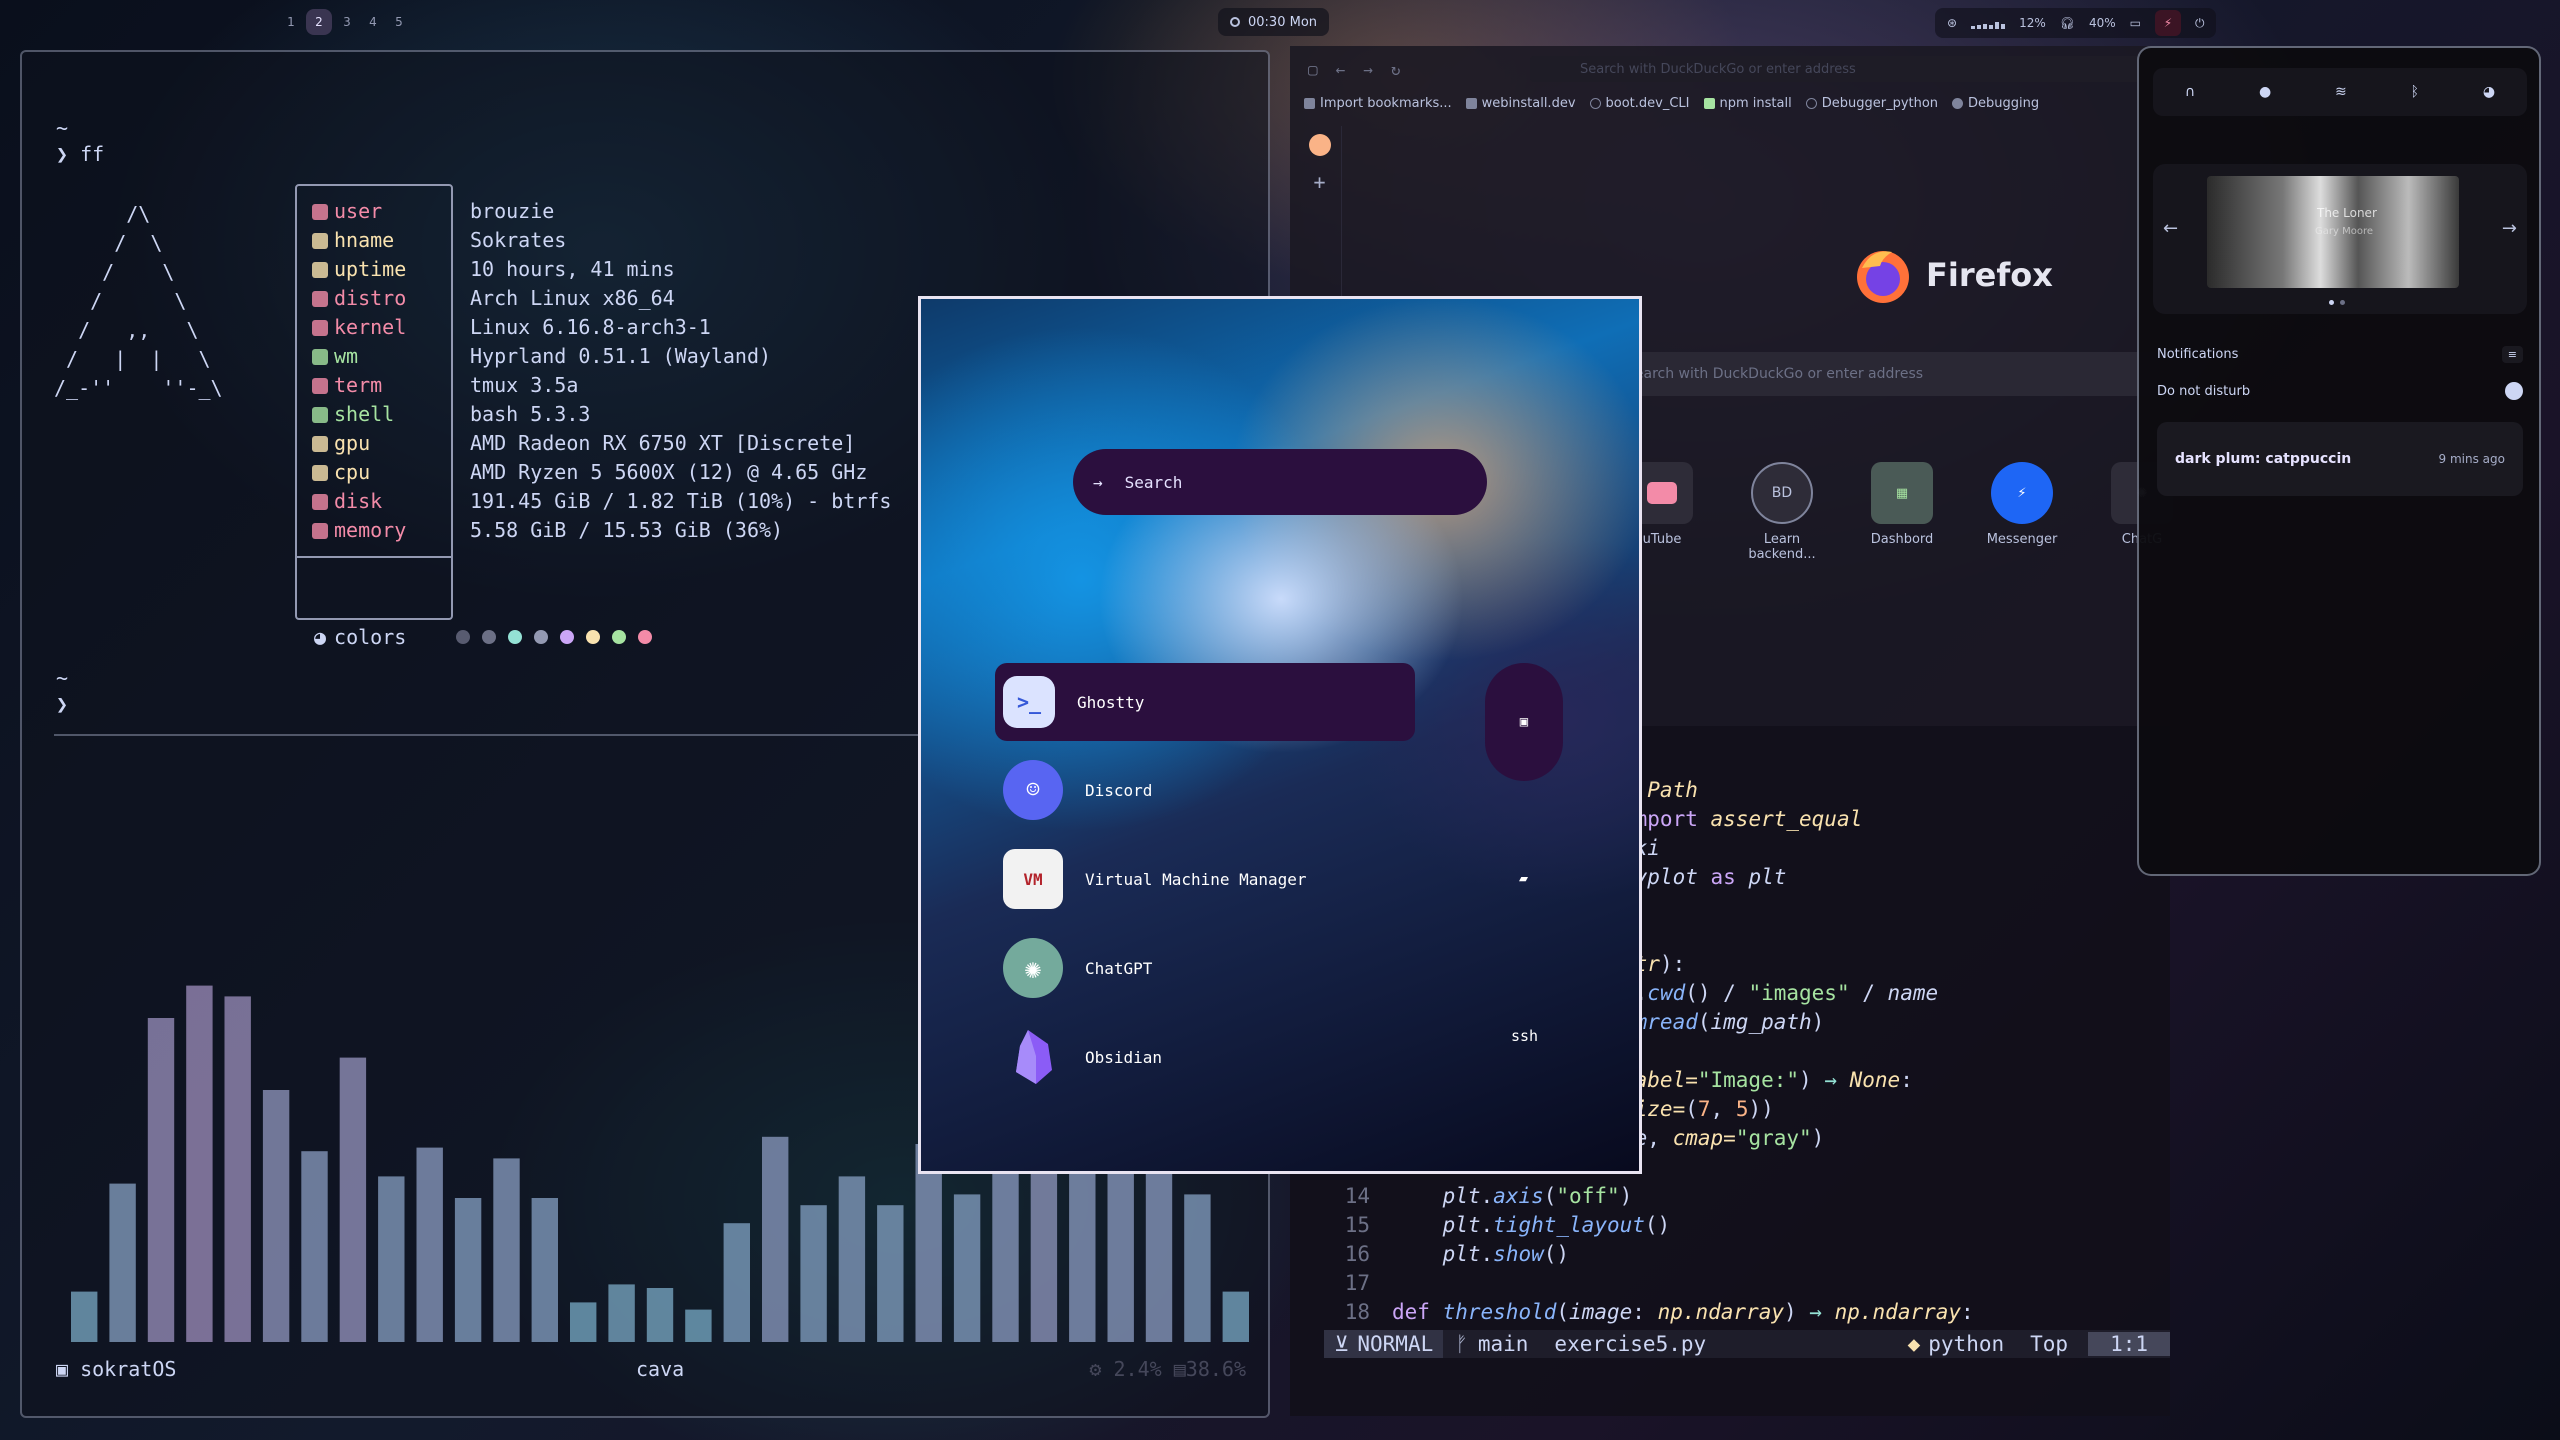 The width and height of the screenshot is (2560, 1440). Describe the element at coordinates (291, 22) in the screenshot. I see `workspace-1: 1` at that location.